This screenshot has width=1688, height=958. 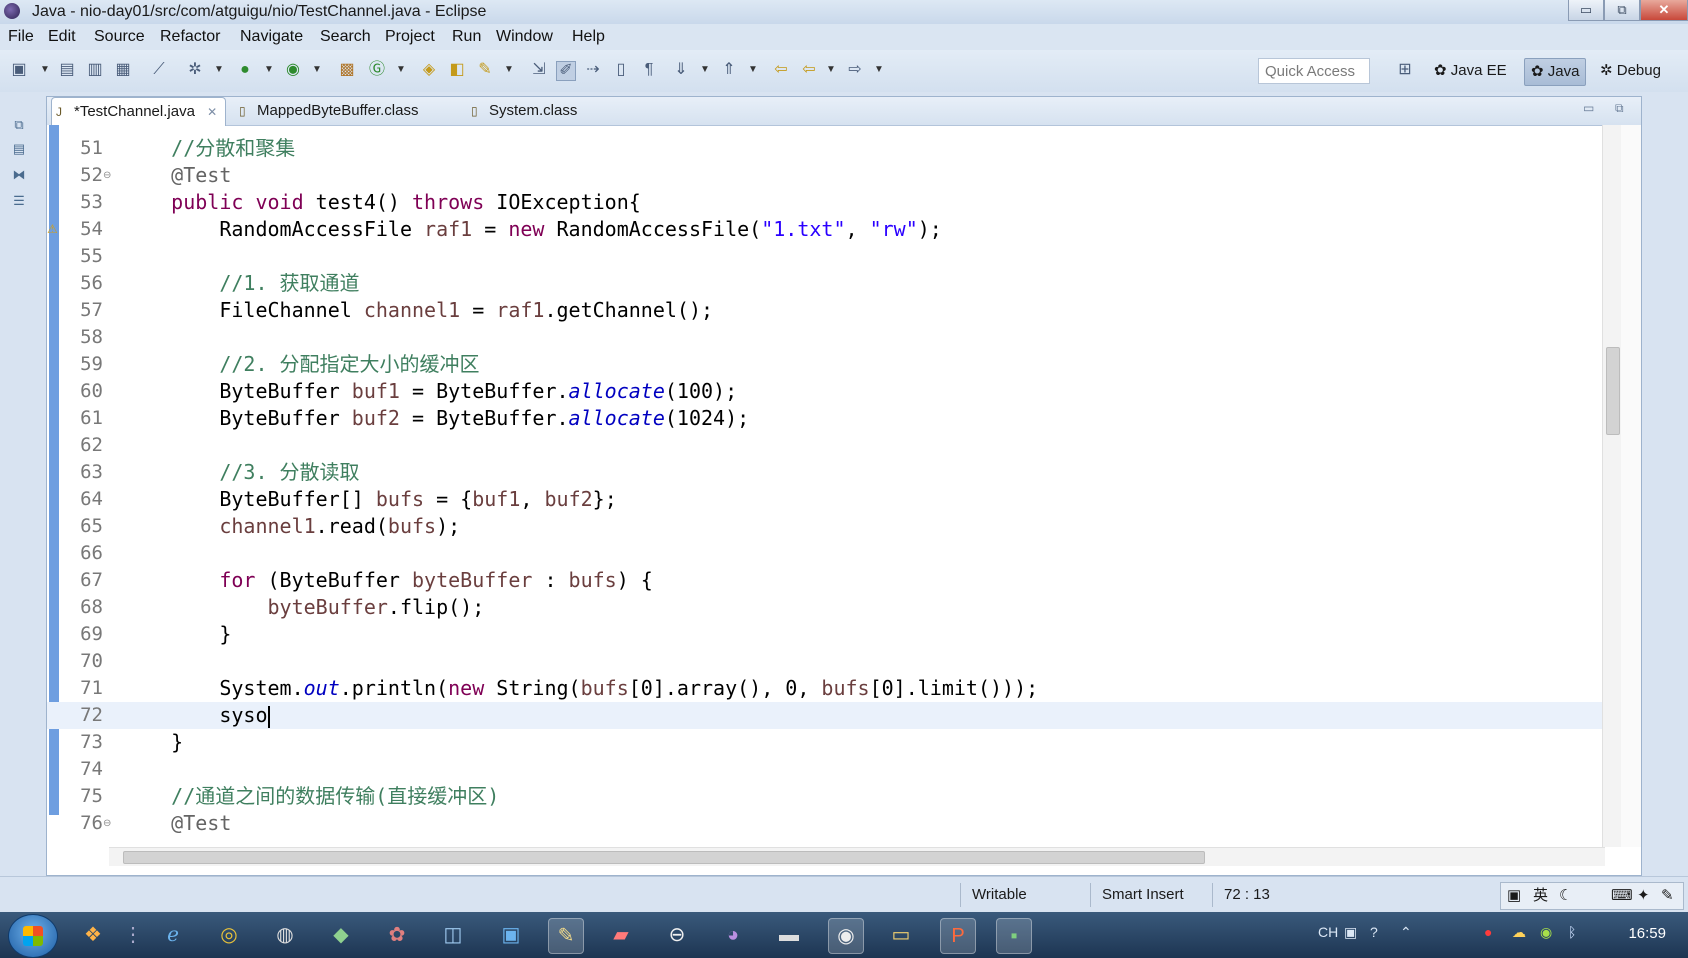 What do you see at coordinates (93, 935) in the screenshot?
I see `taskbar-app-icon: ❖` at bounding box center [93, 935].